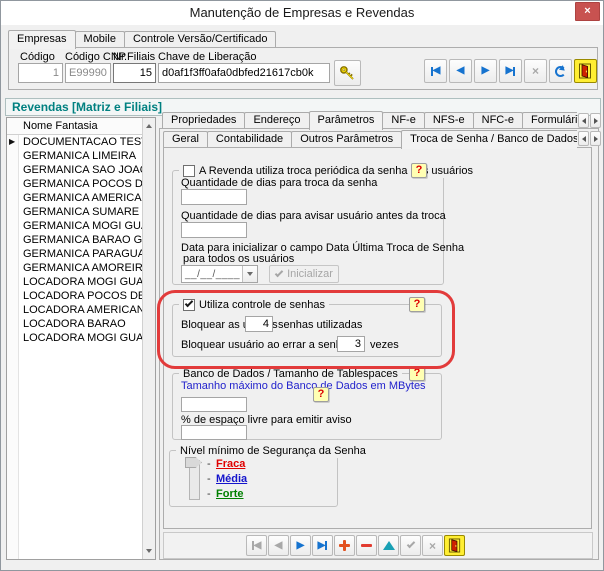  I want to click on tab-nfe: NF-e, so click(403, 120).